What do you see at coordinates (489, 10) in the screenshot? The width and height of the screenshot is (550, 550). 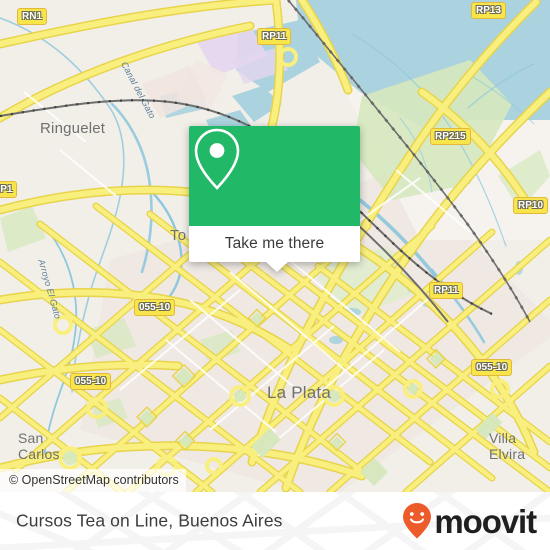 I see `road-shield-rp13: RP13` at bounding box center [489, 10].